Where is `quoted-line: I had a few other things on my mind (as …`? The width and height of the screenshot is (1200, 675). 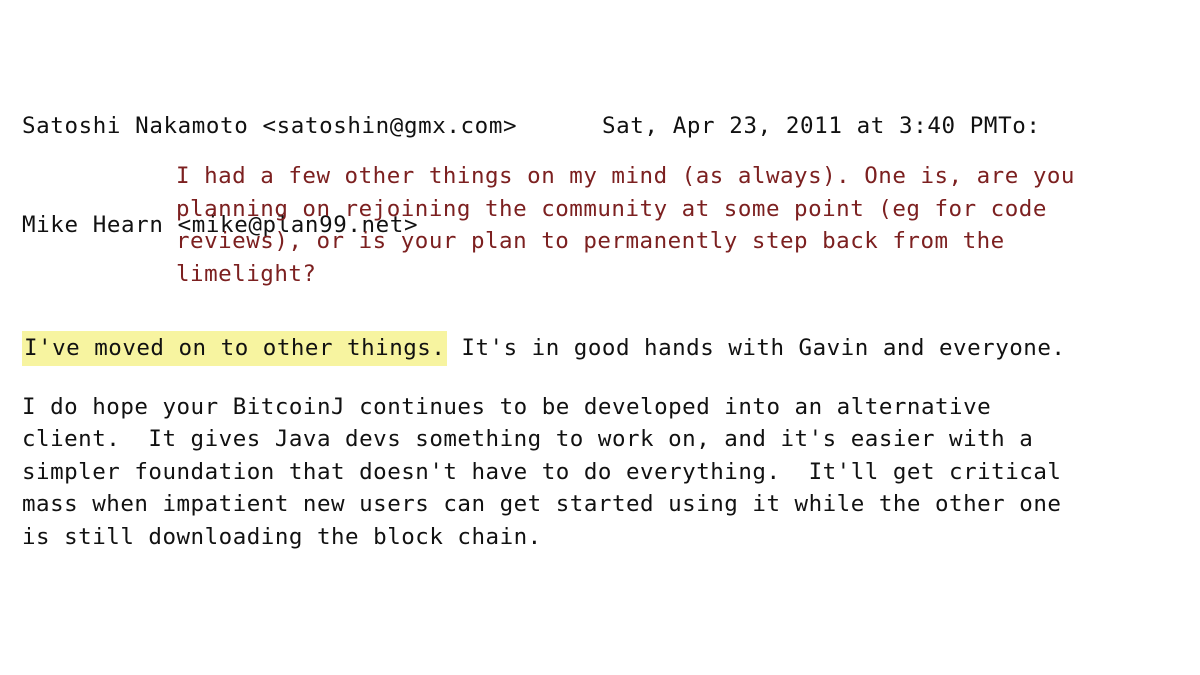
quoted-line: I had a few other things on my mind (as … is located at coordinates (625, 176).